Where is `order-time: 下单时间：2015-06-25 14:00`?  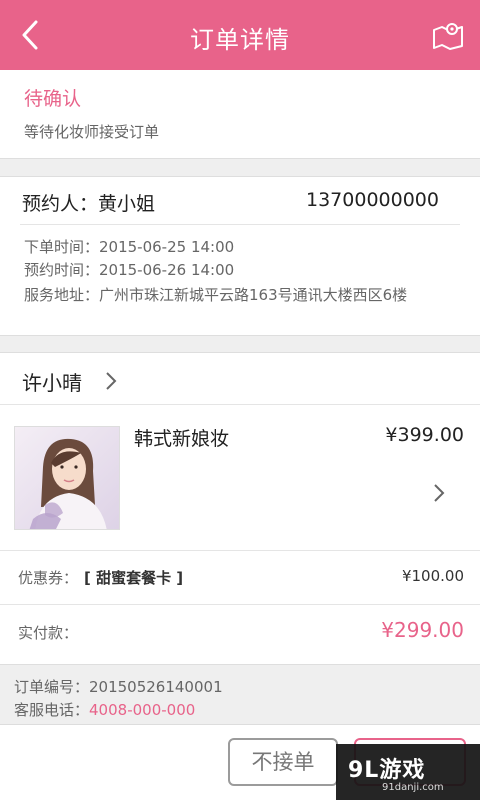 order-time: 下单时间：2015-06-25 14:00 is located at coordinates (129, 247).